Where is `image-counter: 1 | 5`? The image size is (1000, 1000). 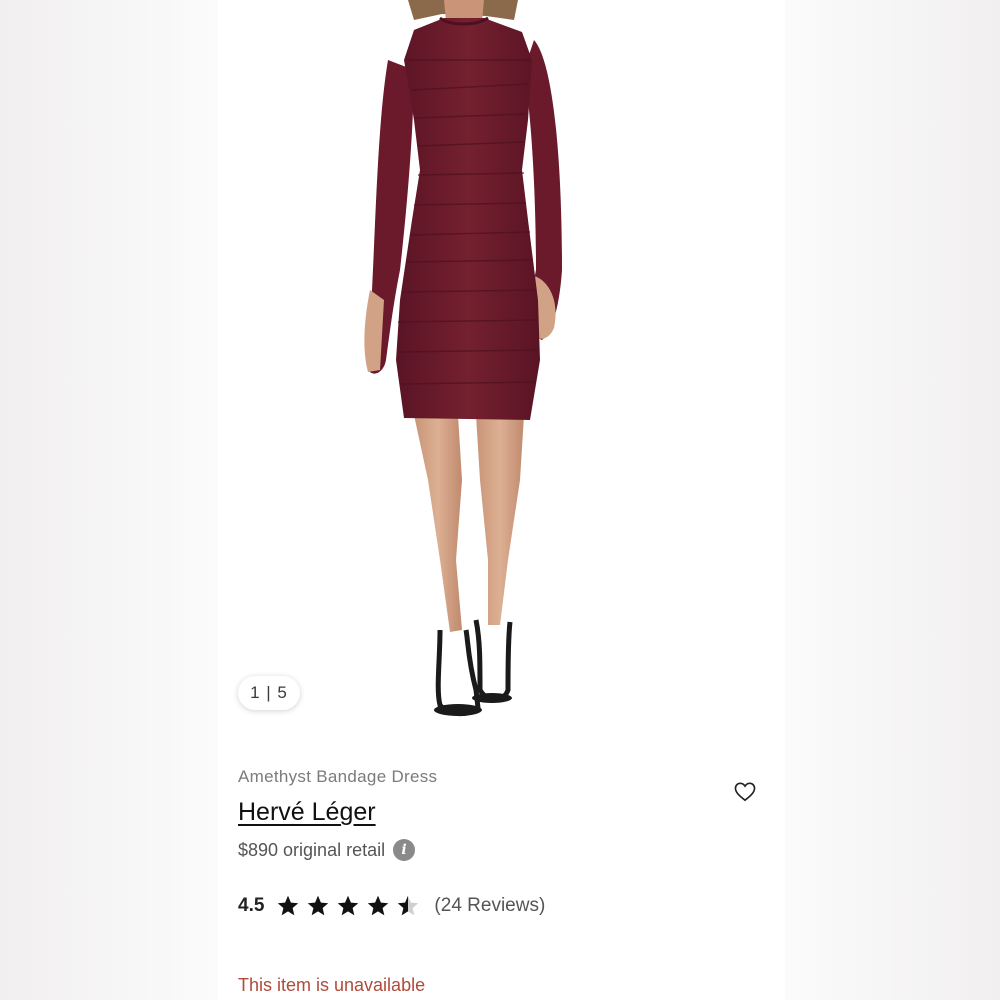
image-counter: 1 | 5 is located at coordinates (269, 693).